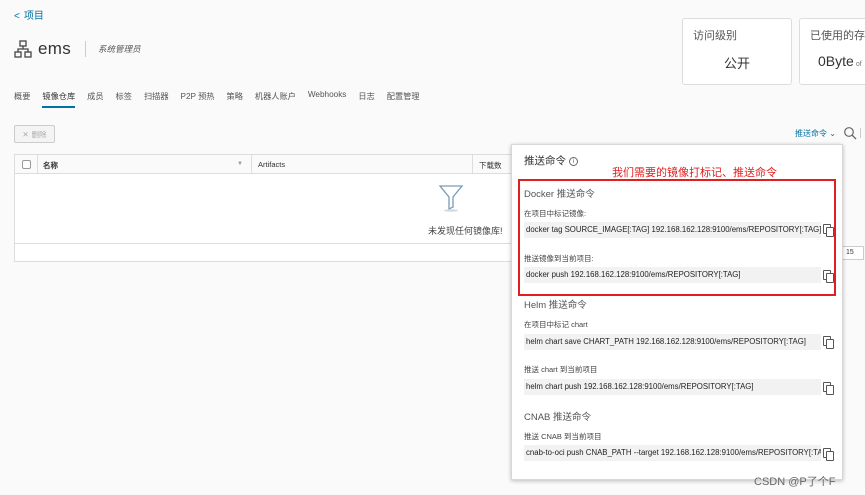 The image size is (865, 495). What do you see at coordinates (327, 99) in the screenshot?
I see `tab-webhooks: Webhooks` at bounding box center [327, 99].